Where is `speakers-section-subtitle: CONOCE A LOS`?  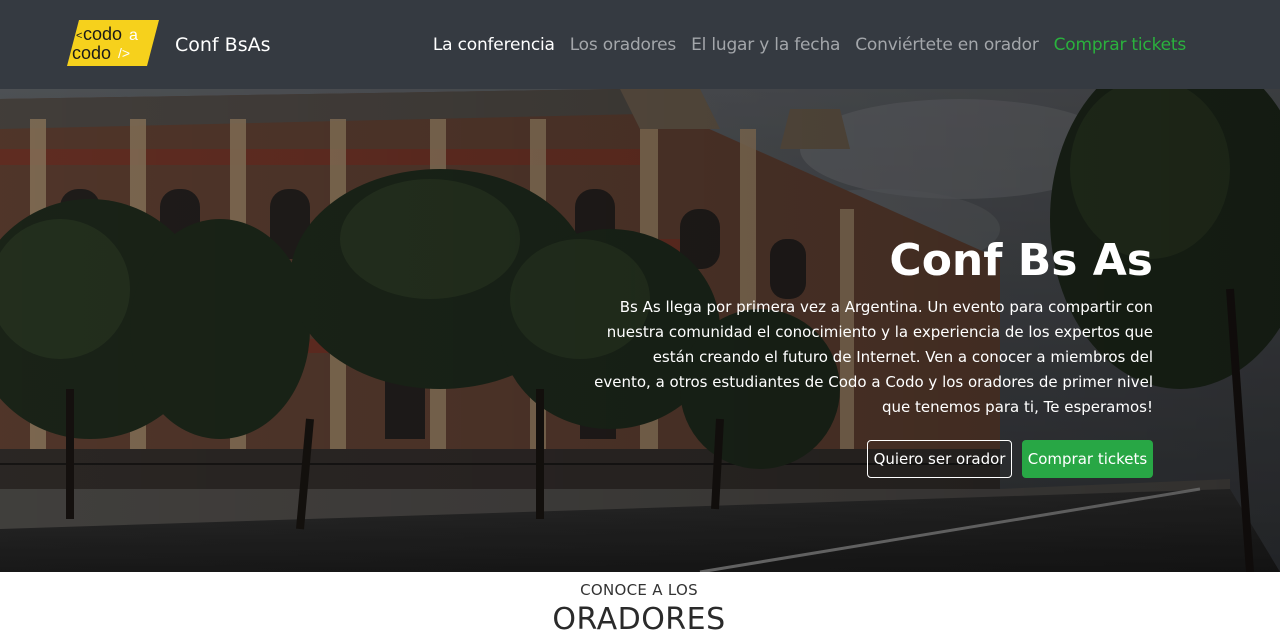 speakers-section-subtitle: CONOCE A LOS is located at coordinates (639, 590).